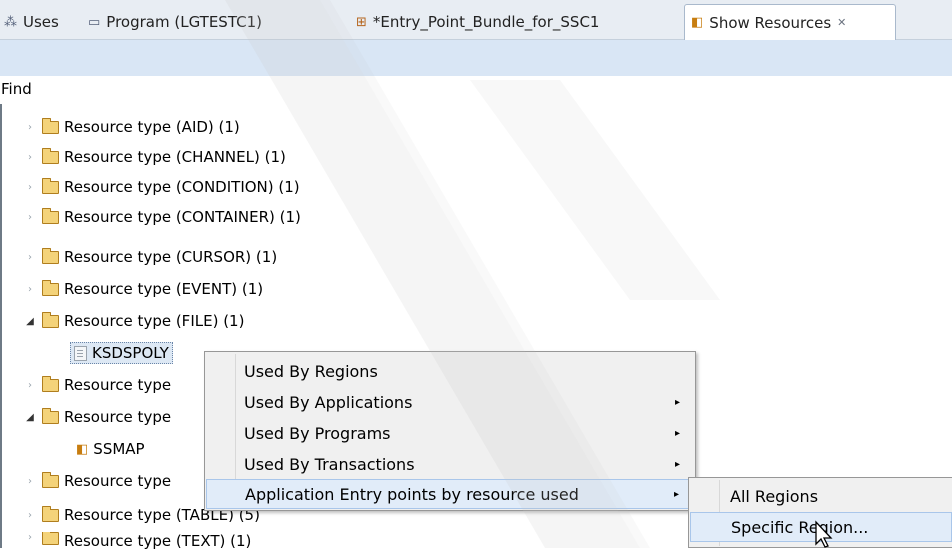  What do you see at coordinates (152, 127) in the screenshot?
I see `tree-node-label: Resource type (AID) (1)` at bounding box center [152, 127].